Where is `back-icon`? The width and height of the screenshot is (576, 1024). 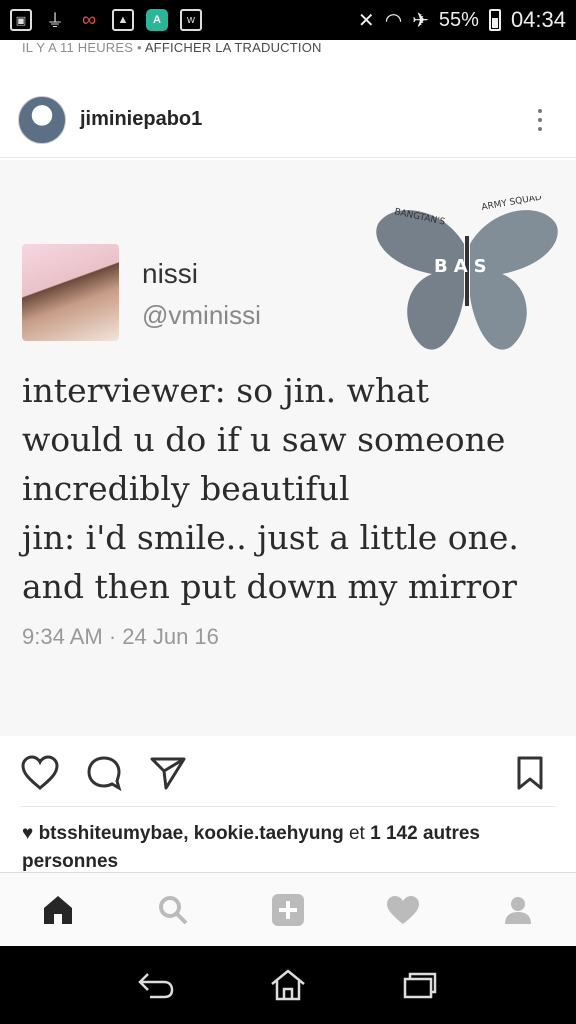
back-icon is located at coordinates (156, 986).